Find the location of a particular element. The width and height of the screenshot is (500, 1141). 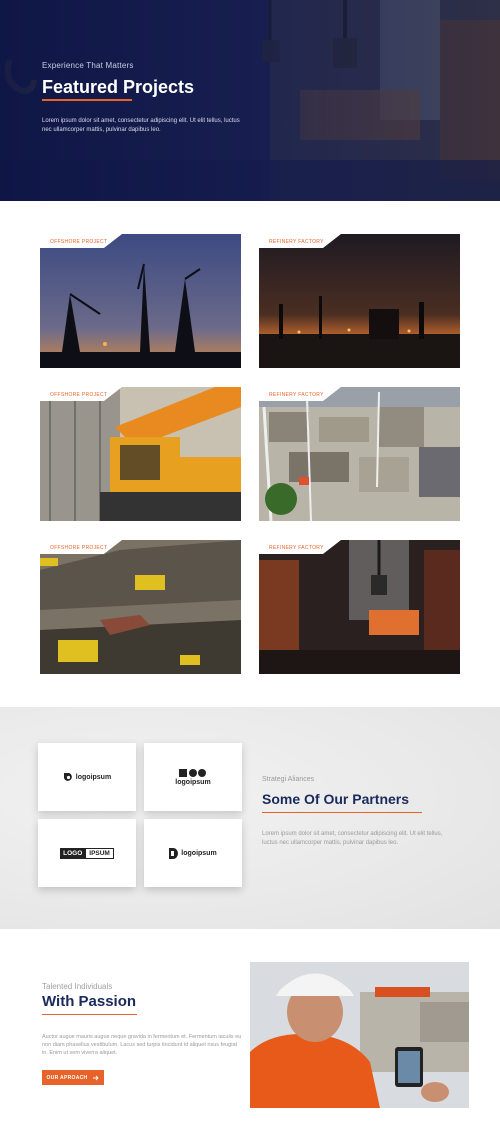

partners-subtitle: Strategi Aliances is located at coordinates (288, 779).